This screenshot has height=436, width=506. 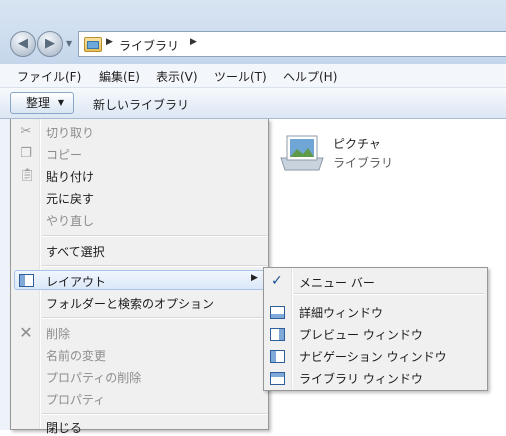 What do you see at coordinates (373, 356) in the screenshot?
I see `submenu-item-navigation-pane: ナビゲーション ウィンドウ` at bounding box center [373, 356].